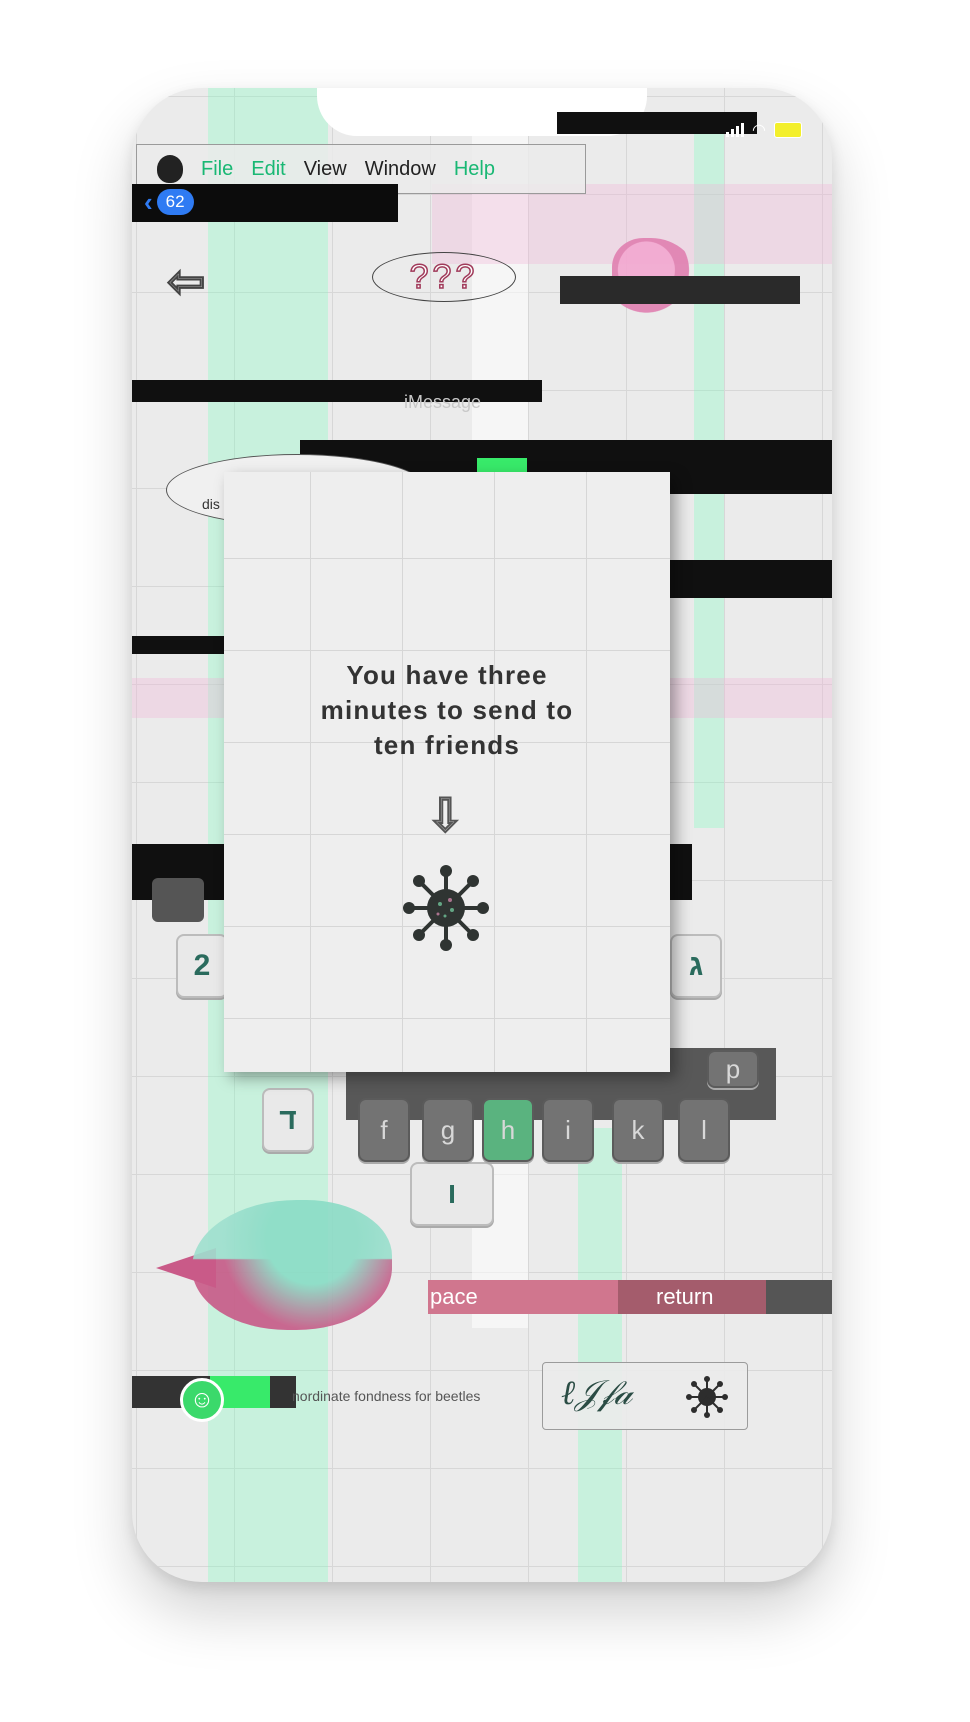 This screenshot has height=1722, width=970. What do you see at coordinates (735, 130) in the screenshot?
I see `signal-icon` at bounding box center [735, 130].